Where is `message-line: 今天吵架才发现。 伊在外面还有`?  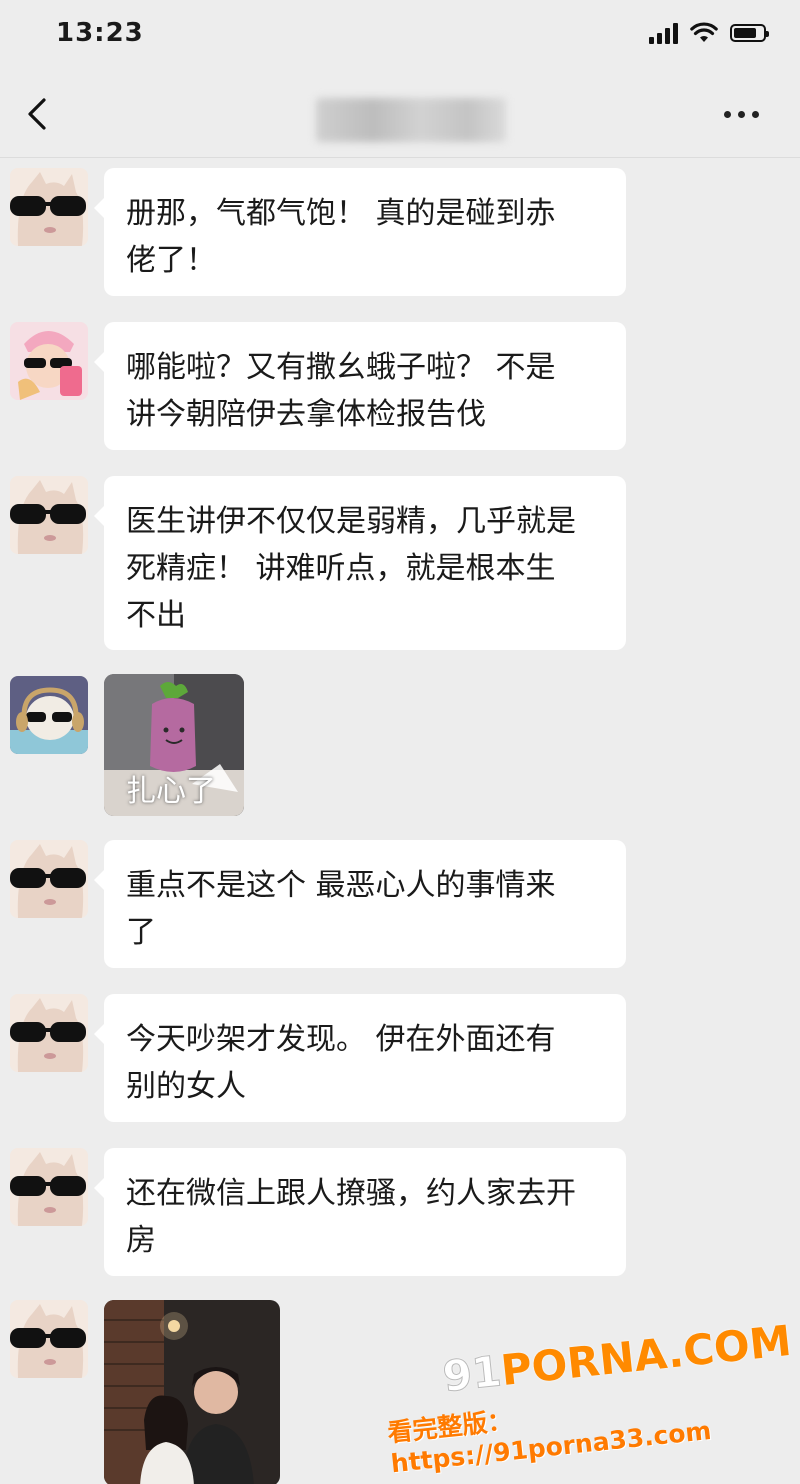
message-line: 今天吵架才发现。 伊在外面还有 is located at coordinates (341, 1039).